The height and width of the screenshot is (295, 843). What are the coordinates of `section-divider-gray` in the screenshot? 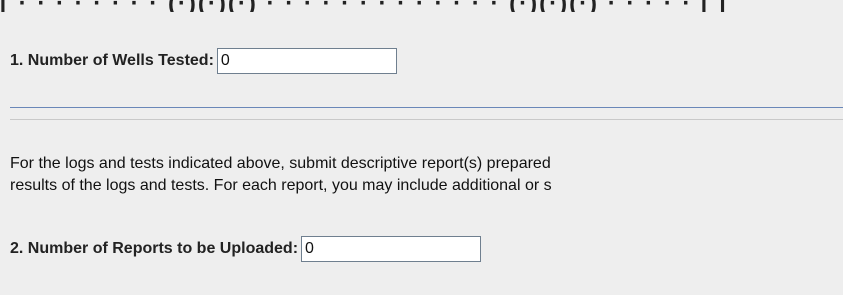 It's located at (426, 119).